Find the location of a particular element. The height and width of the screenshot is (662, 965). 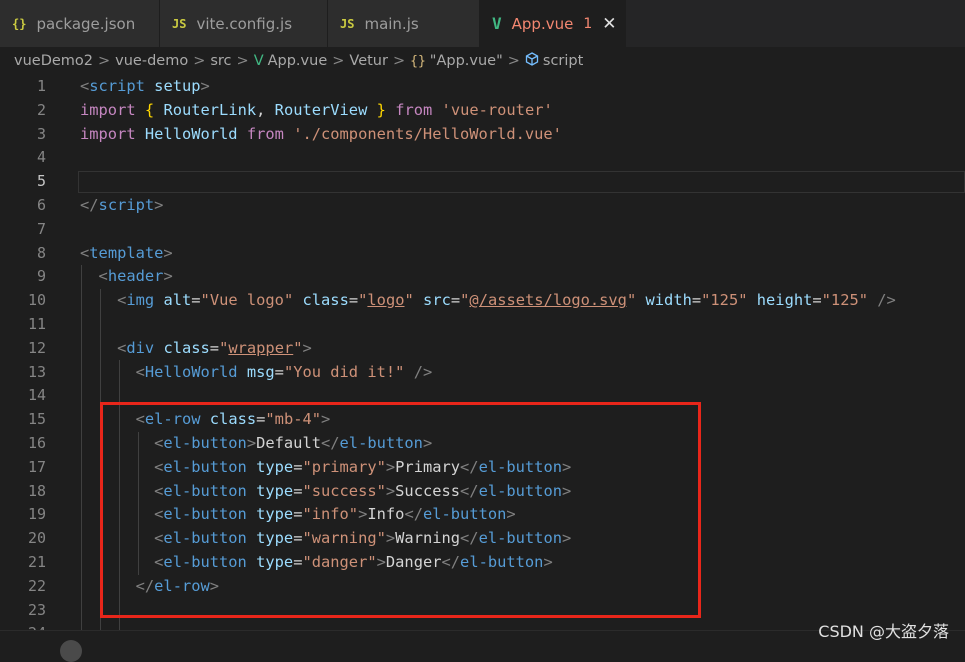

line-number: 3 is located at coordinates (41, 133).